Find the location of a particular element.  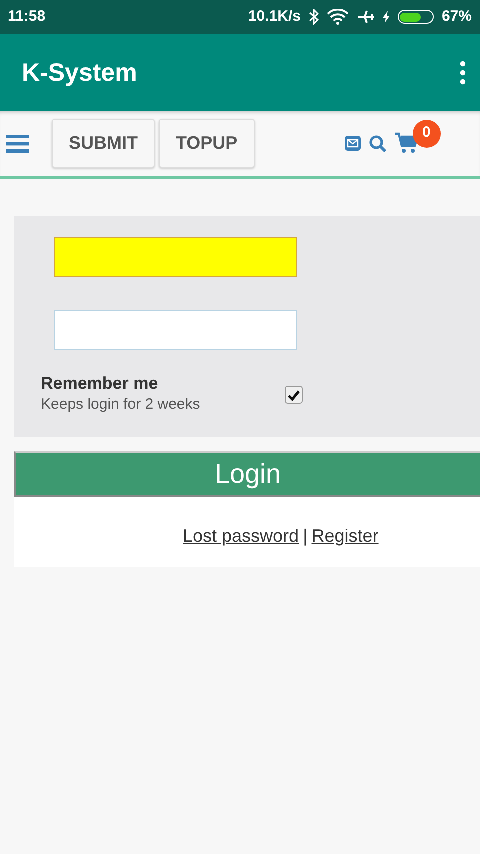

cart-count-badge: 0 is located at coordinates (426, 134).